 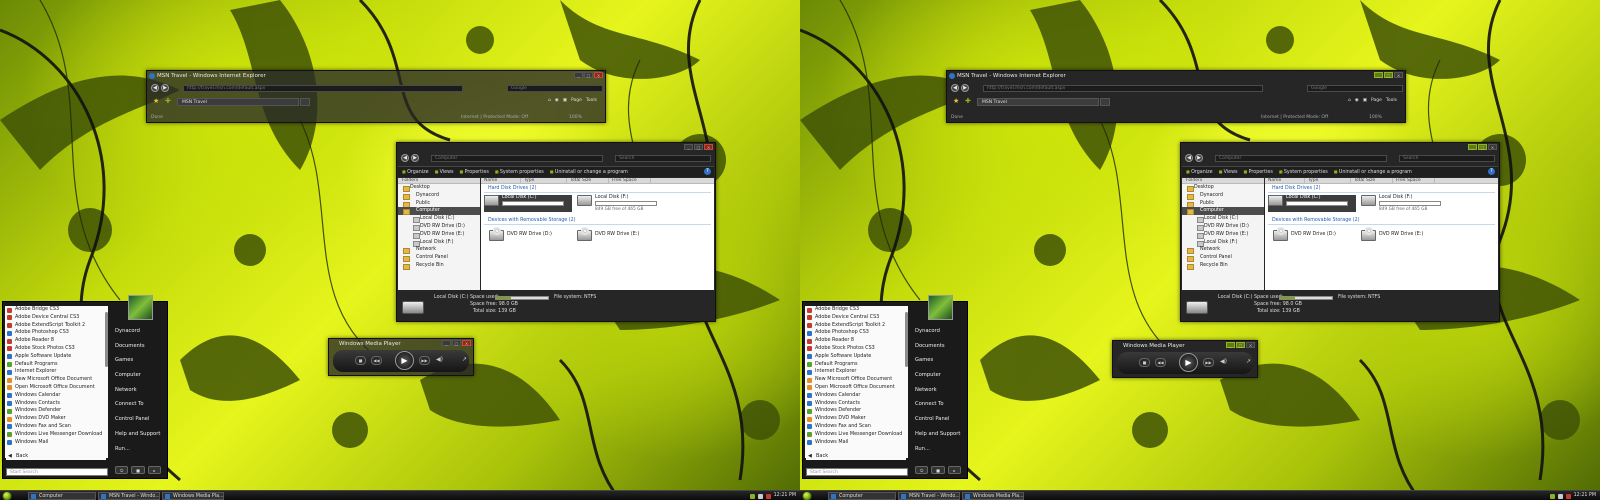 What do you see at coordinates (1381, 188) in the screenshot?
I see `group-hard-disk-drives: Hard Disk Drives (2)` at bounding box center [1381, 188].